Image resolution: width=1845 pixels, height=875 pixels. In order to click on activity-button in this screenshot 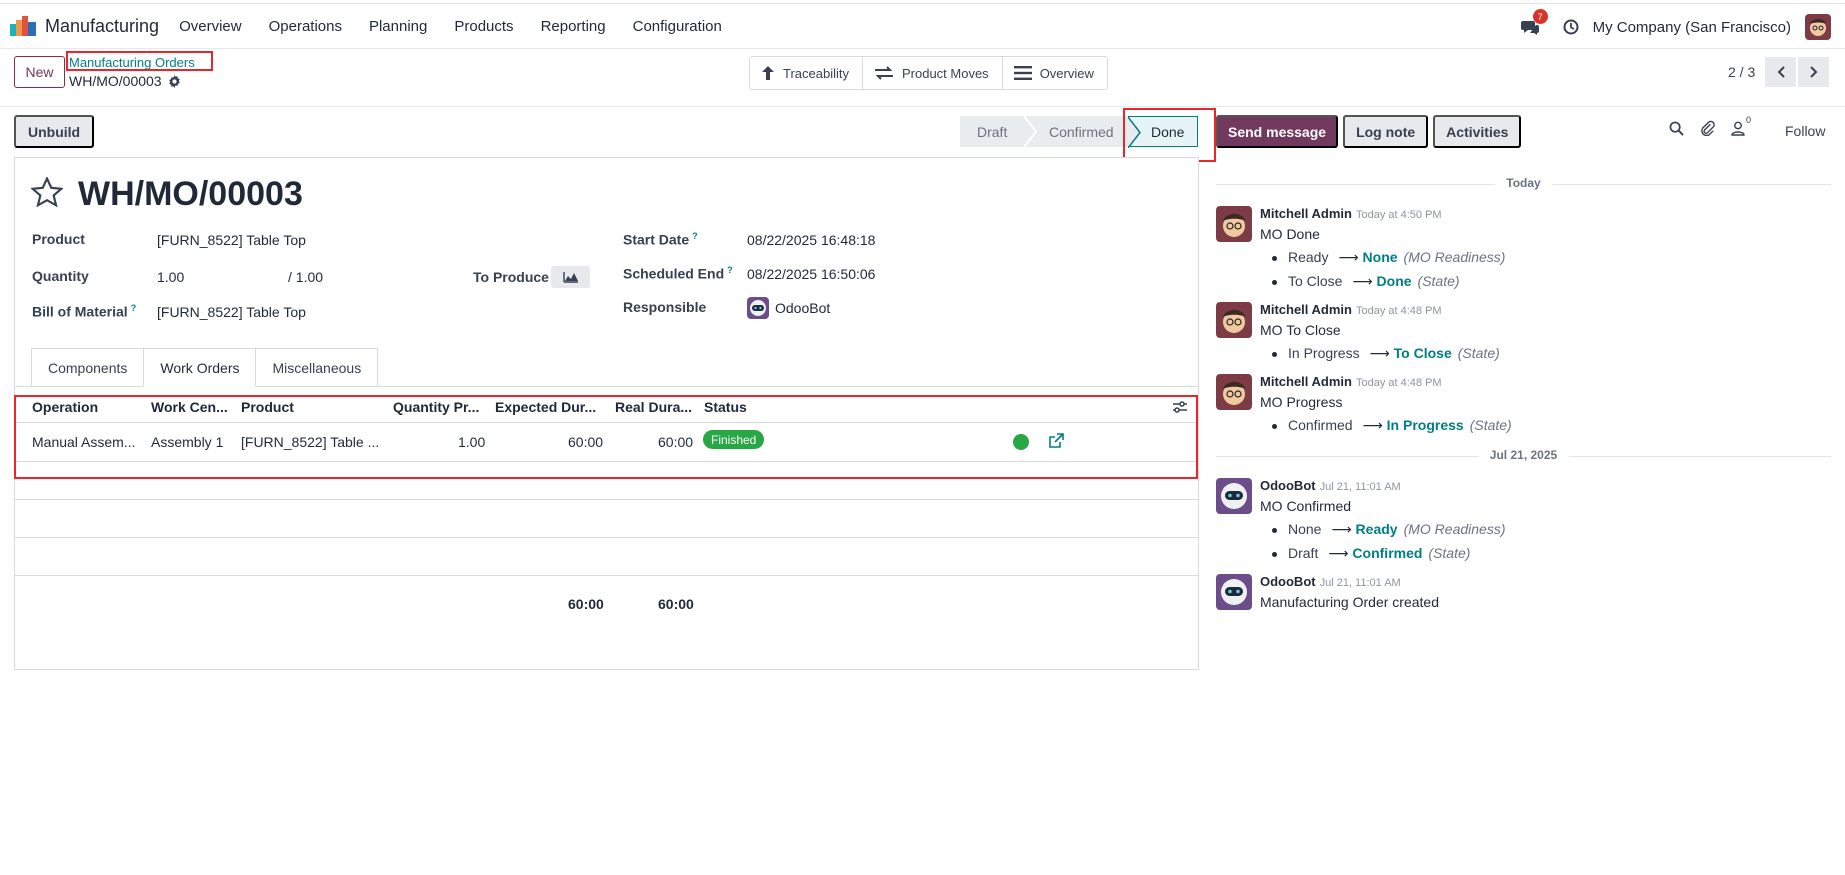, I will do `click(1571, 27)`.